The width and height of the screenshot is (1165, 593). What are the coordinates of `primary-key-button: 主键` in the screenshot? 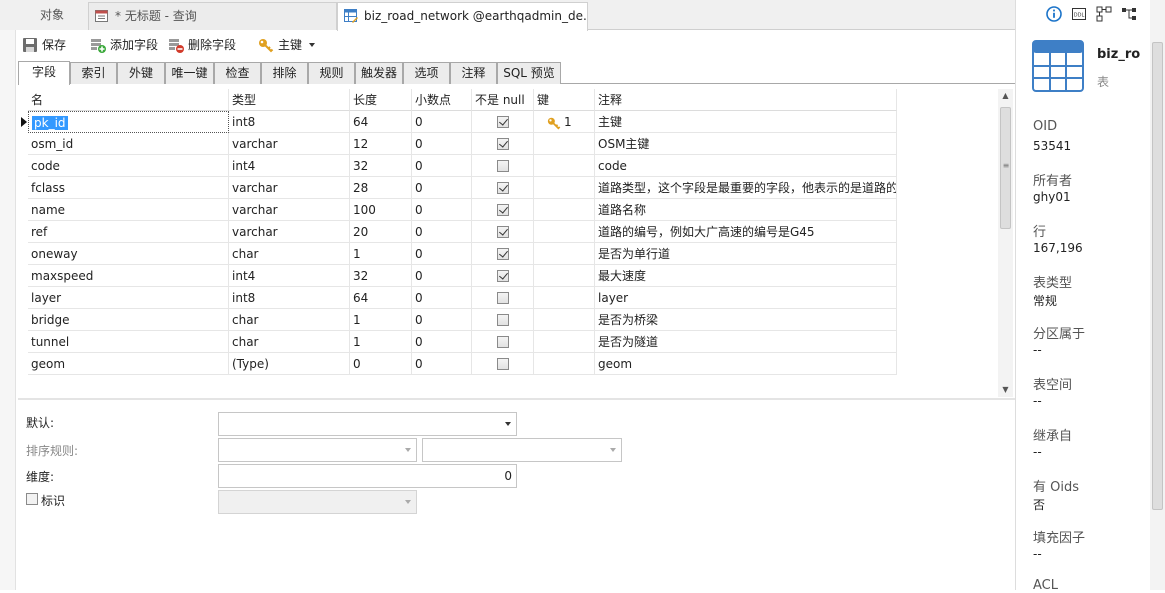 It's located at (286, 45).